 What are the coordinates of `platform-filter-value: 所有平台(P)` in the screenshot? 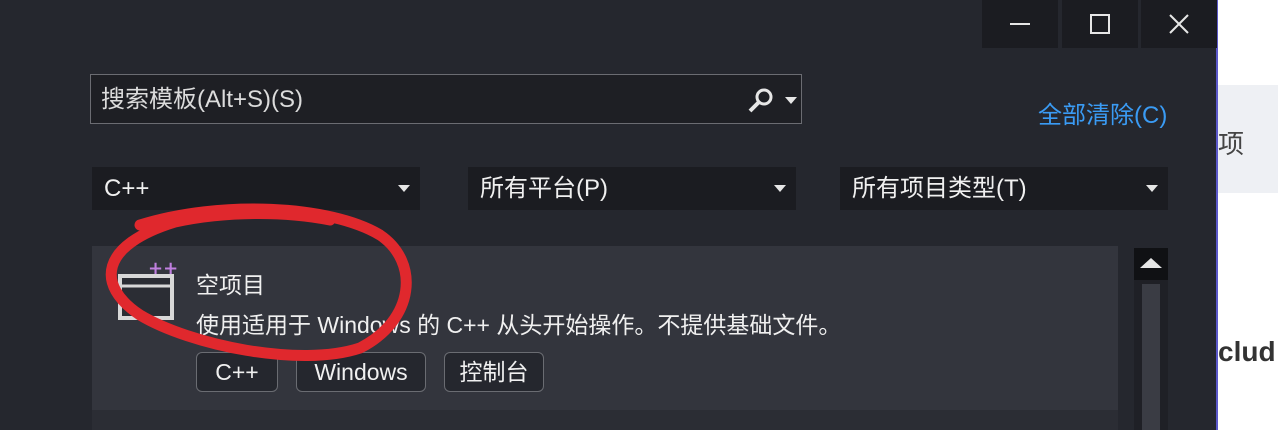 It's located at (544, 188).